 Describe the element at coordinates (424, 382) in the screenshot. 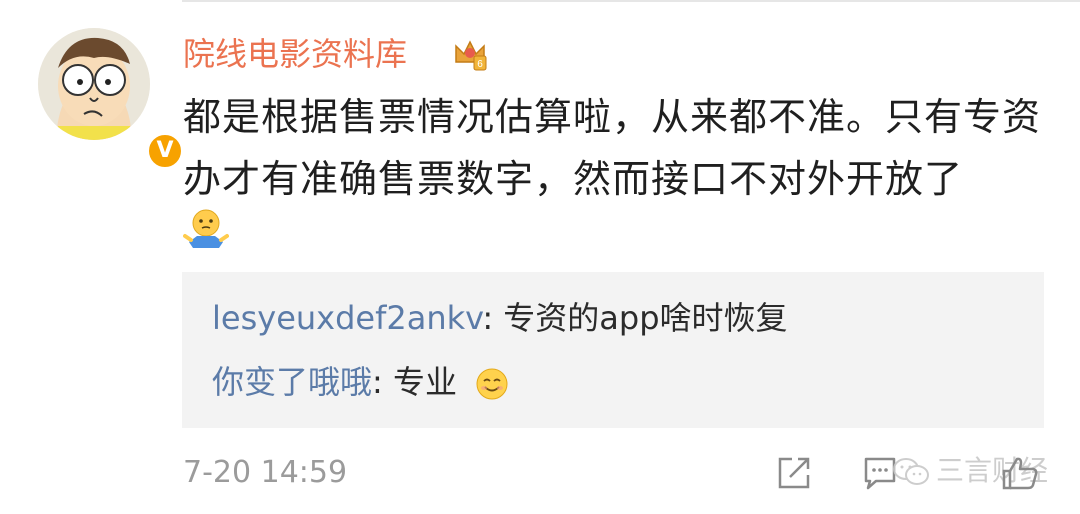

I see `reply-text: 专业` at that location.